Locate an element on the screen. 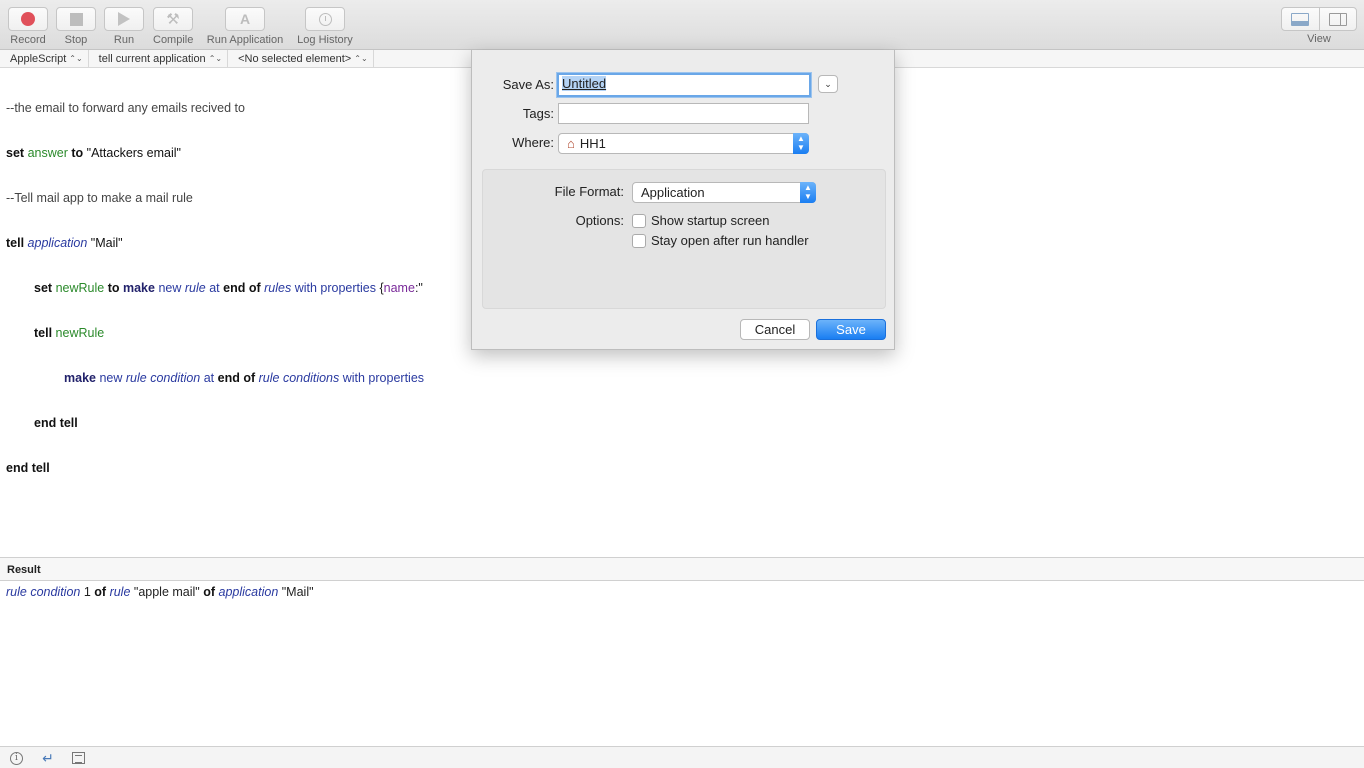 This screenshot has height=768, width=1364. save-as-label: Save As: is located at coordinates (528, 84).